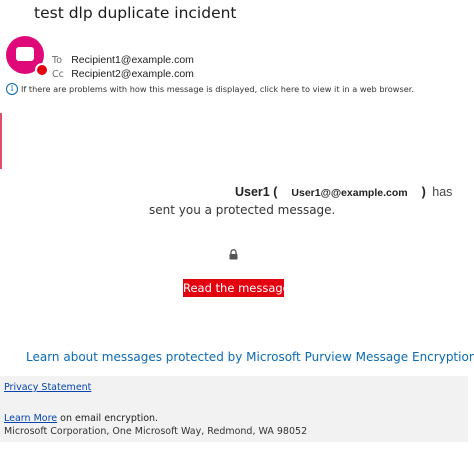 This screenshot has width=474, height=452. What do you see at coordinates (135, 13) in the screenshot?
I see `email-subject: test dlp duplicate incident` at bounding box center [135, 13].